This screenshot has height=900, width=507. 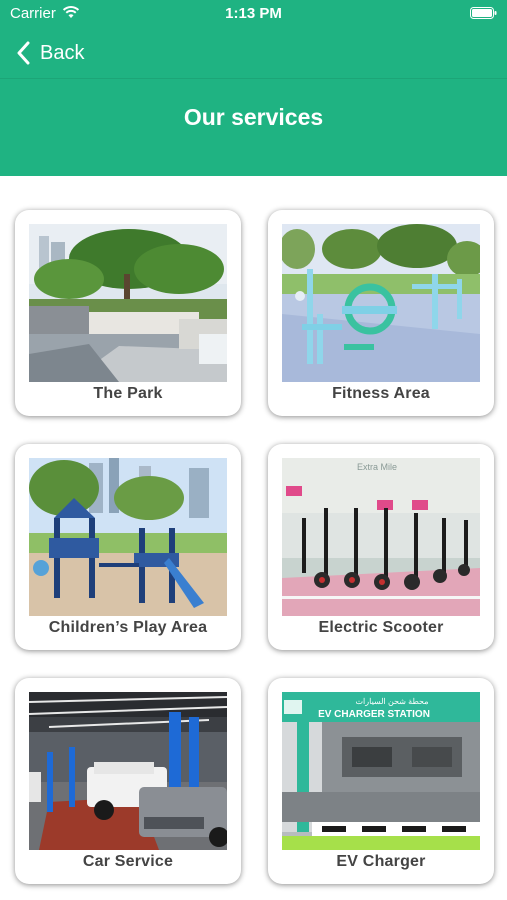 I want to click on service-card-car-service: Car Service, so click(x=128, y=781).